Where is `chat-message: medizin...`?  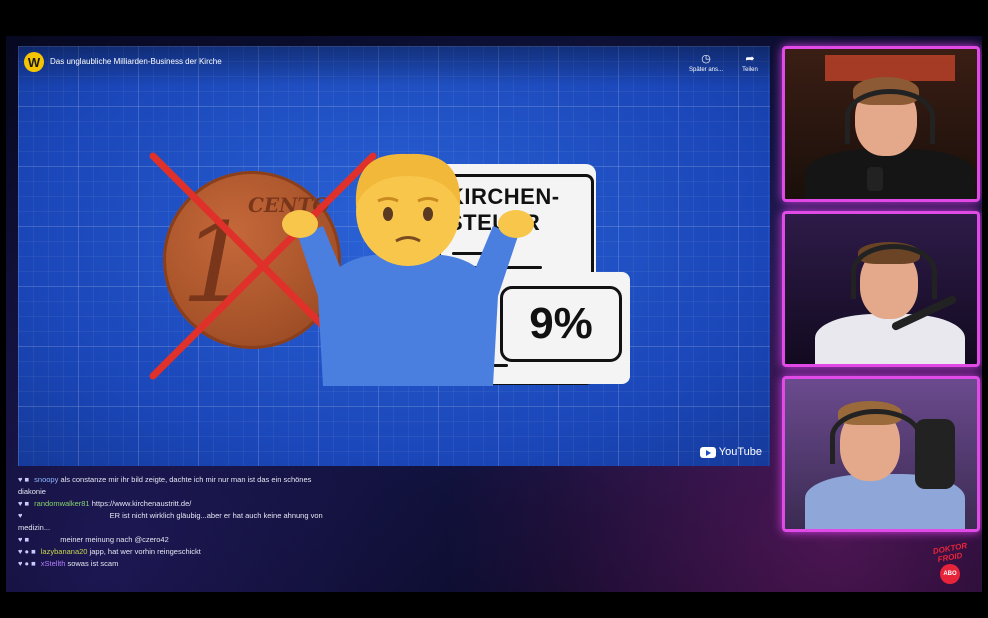 chat-message: medizin... is located at coordinates (388, 528).